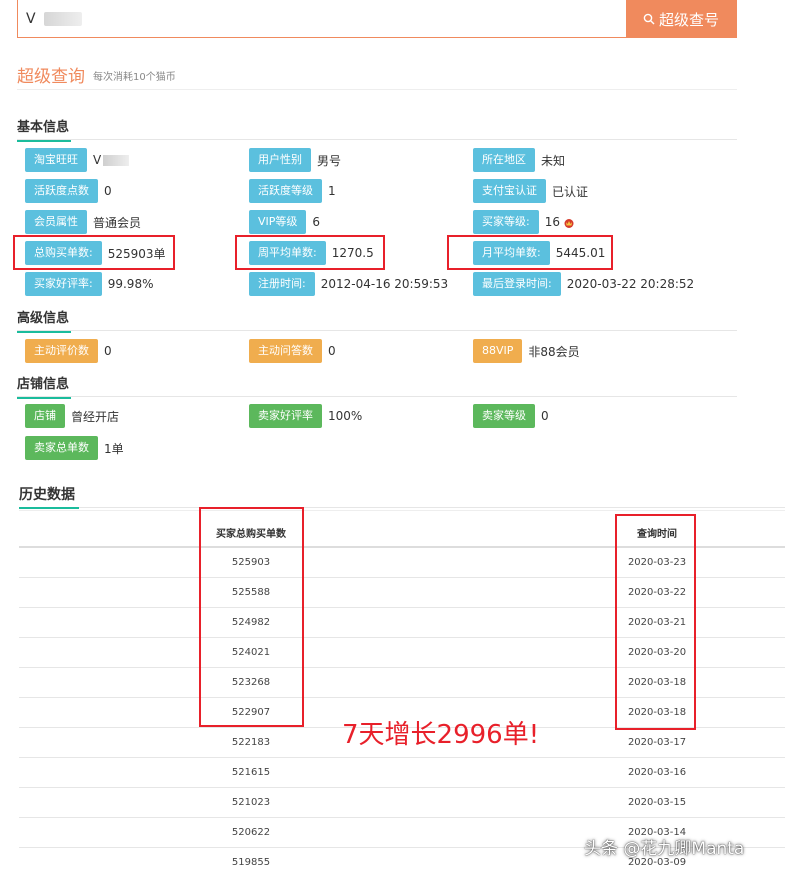  What do you see at coordinates (251, 832) in the screenshot?
I see `cell-orders: 520622` at bounding box center [251, 832].